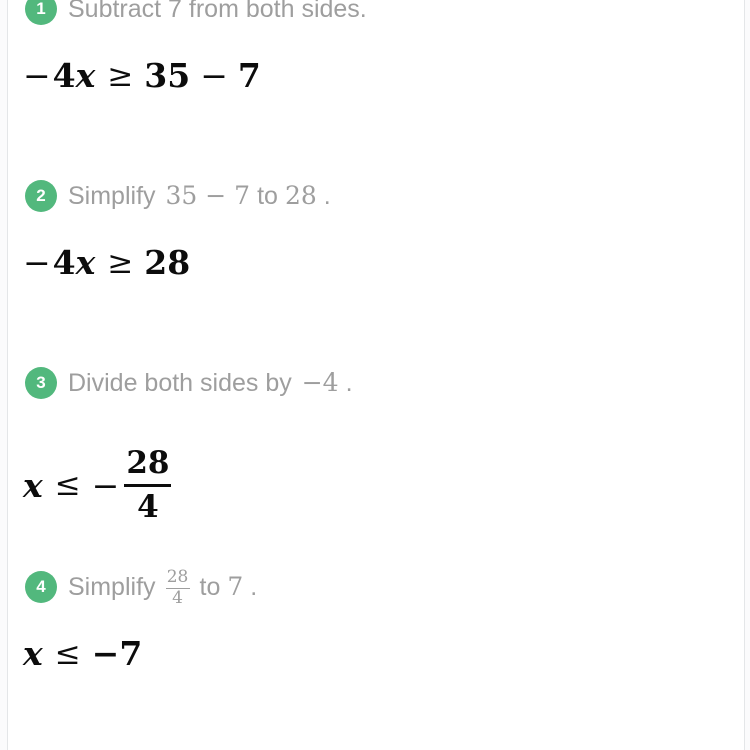 This screenshot has height=750, width=750. I want to click on step-2-header: 2 Simplify 35 − 7 to 28 ., so click(375, 196).